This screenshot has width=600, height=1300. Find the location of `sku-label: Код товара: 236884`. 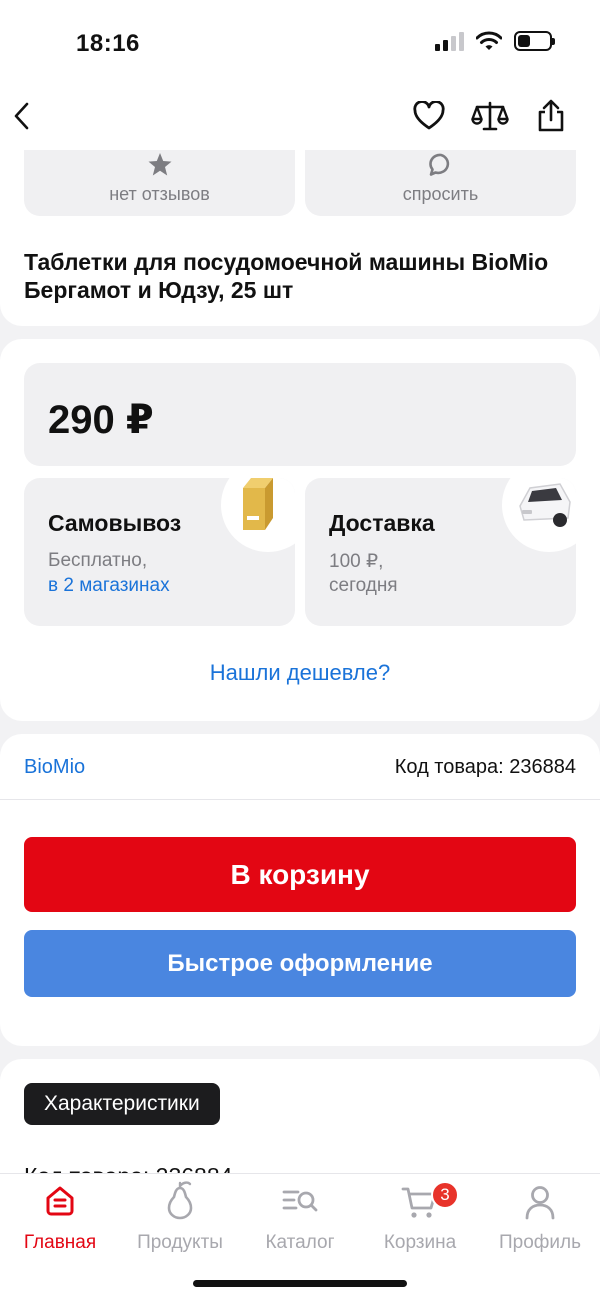

sku-label: Код товара: 236884 is located at coordinates (485, 767).